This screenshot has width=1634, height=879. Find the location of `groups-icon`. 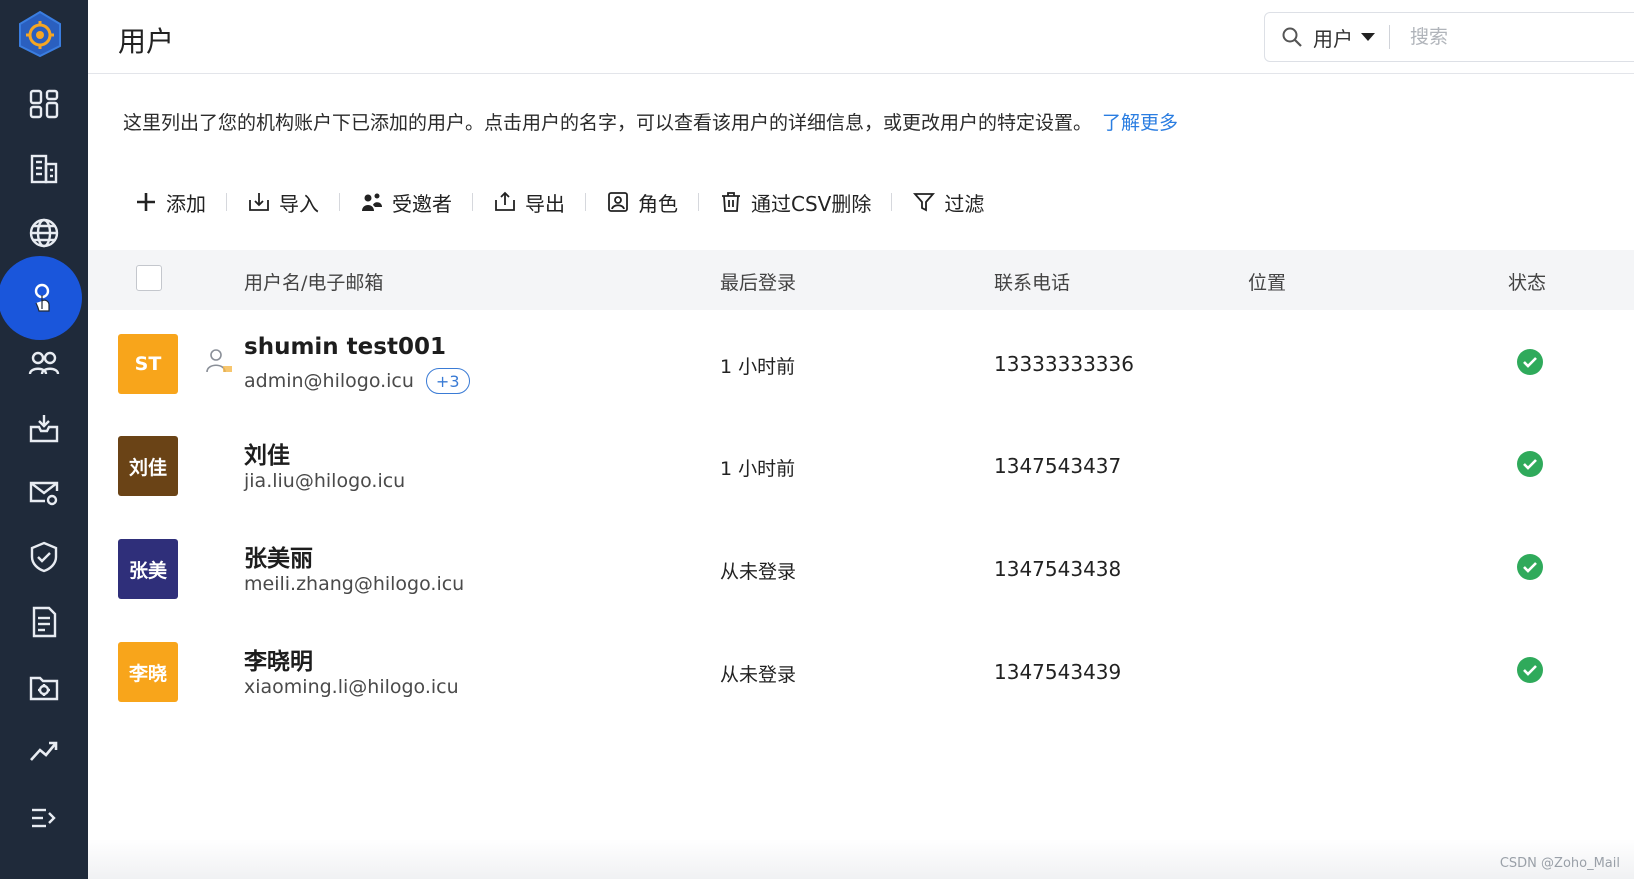

groups-icon is located at coordinates (44, 363).